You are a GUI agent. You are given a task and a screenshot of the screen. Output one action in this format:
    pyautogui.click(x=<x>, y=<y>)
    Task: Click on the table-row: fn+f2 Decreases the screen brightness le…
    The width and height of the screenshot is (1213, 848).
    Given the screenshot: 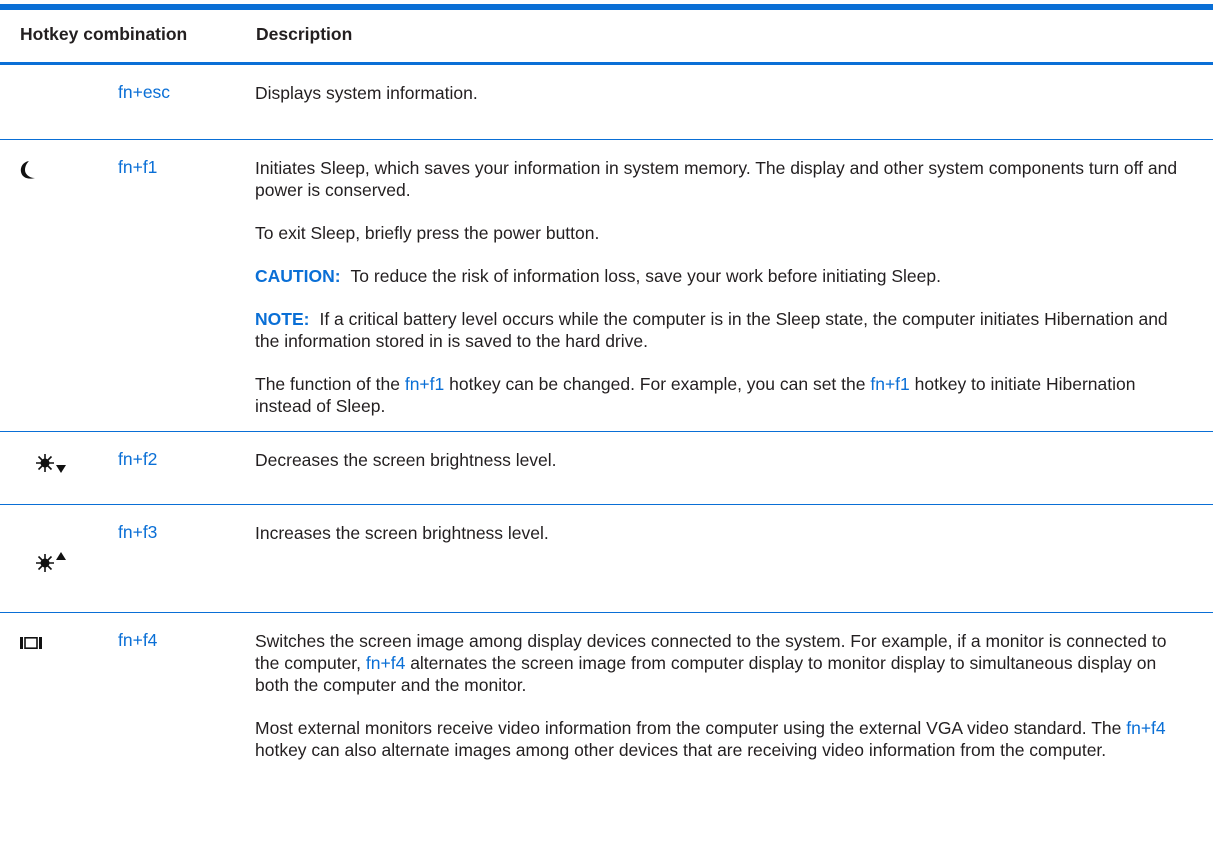 What is the action you would take?
    pyautogui.click(x=606, y=468)
    